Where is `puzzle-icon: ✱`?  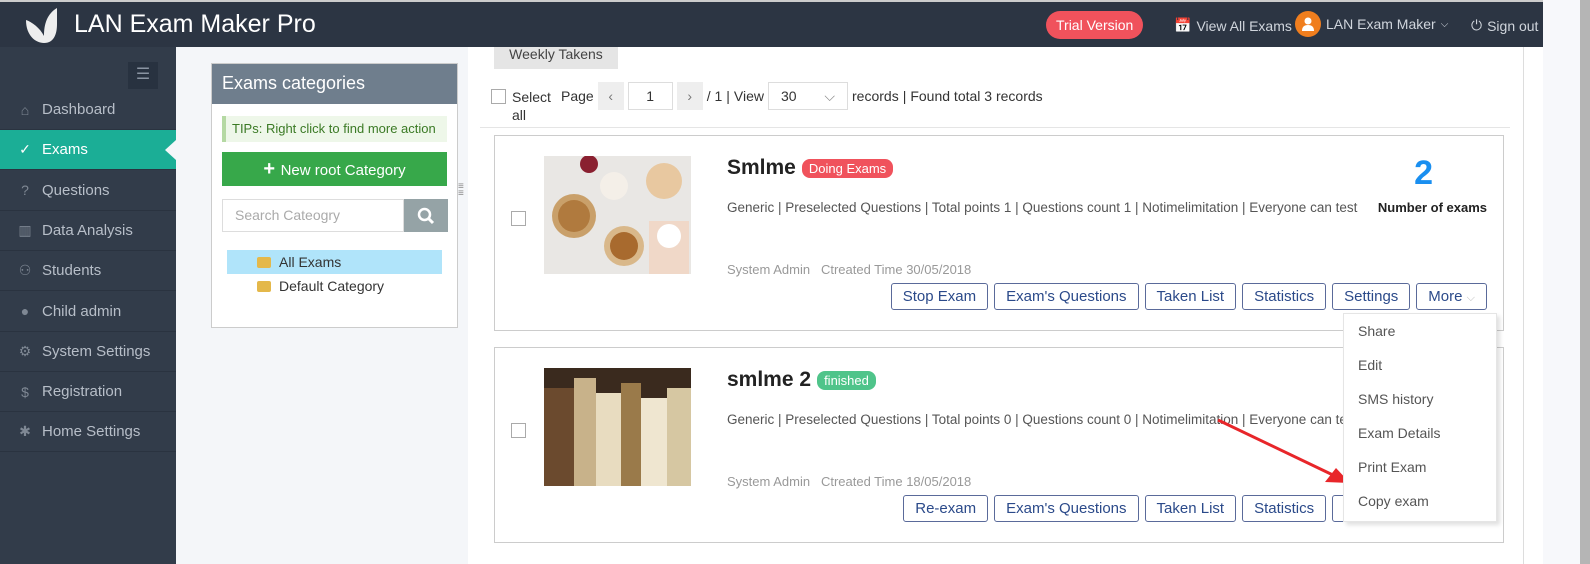
puzzle-icon: ✱ is located at coordinates (25, 431).